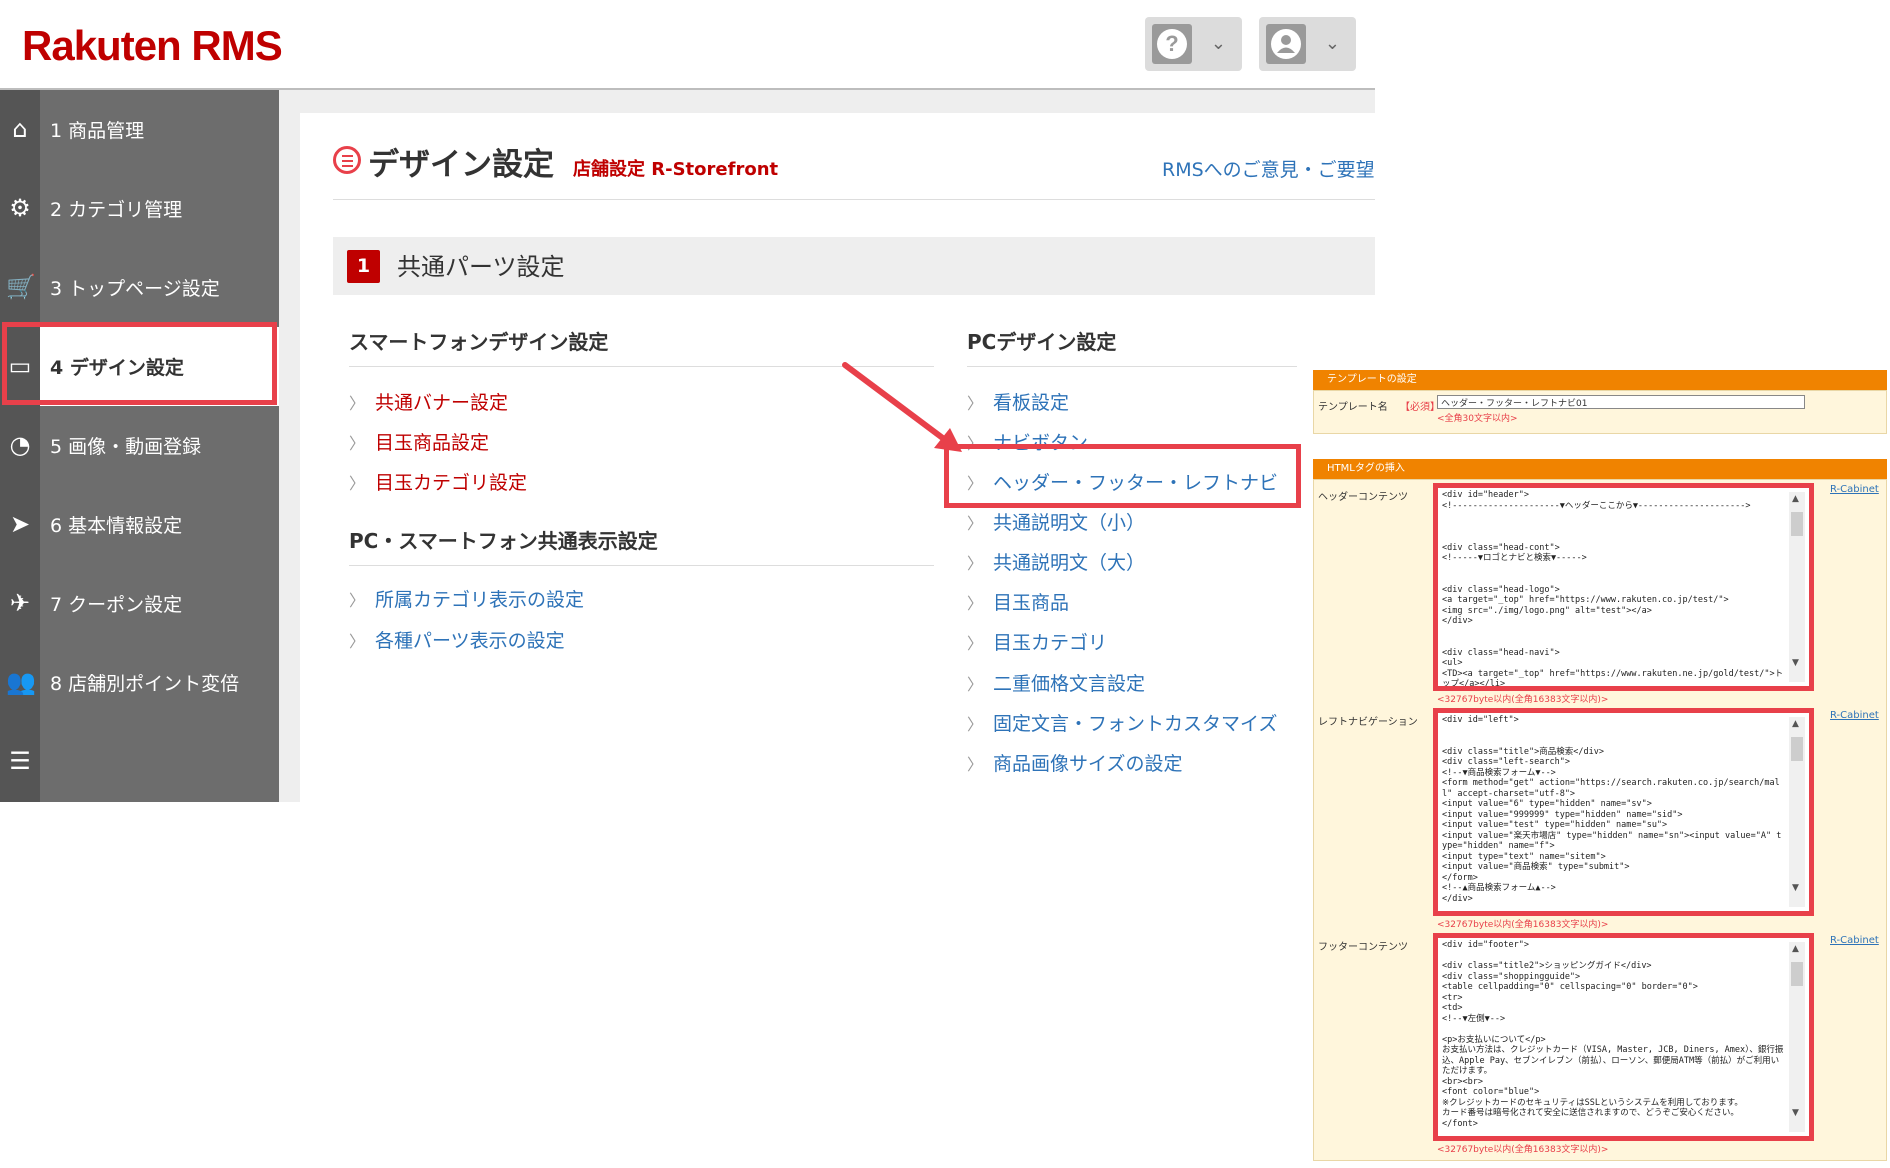  I want to click on link-description-small: 〉共通説明文（小）, so click(1056, 521).